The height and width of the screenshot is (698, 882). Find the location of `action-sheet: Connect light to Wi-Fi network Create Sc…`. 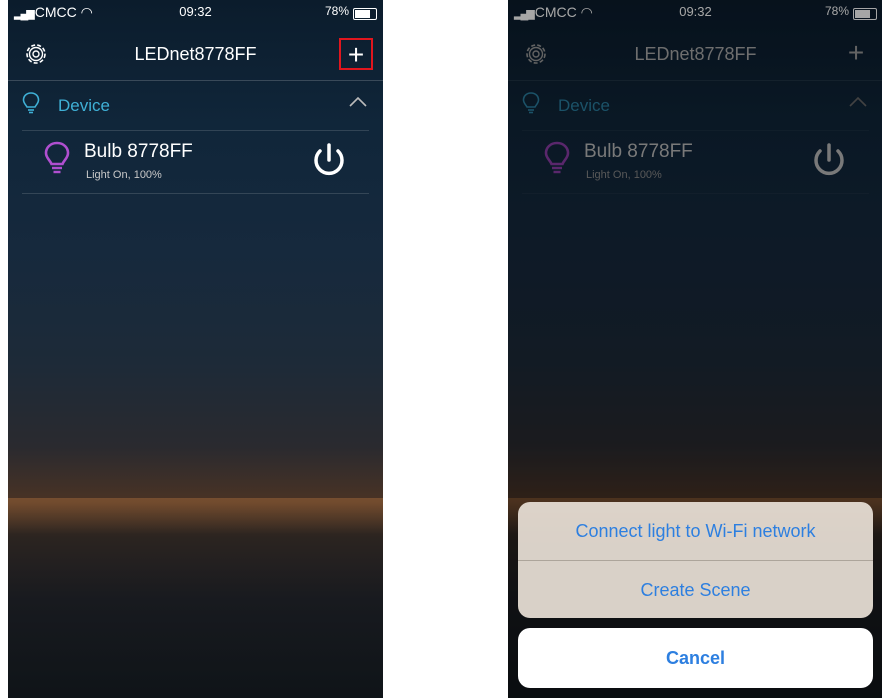

action-sheet: Connect light to Wi-Fi network Create Sc… is located at coordinates (695, 560).